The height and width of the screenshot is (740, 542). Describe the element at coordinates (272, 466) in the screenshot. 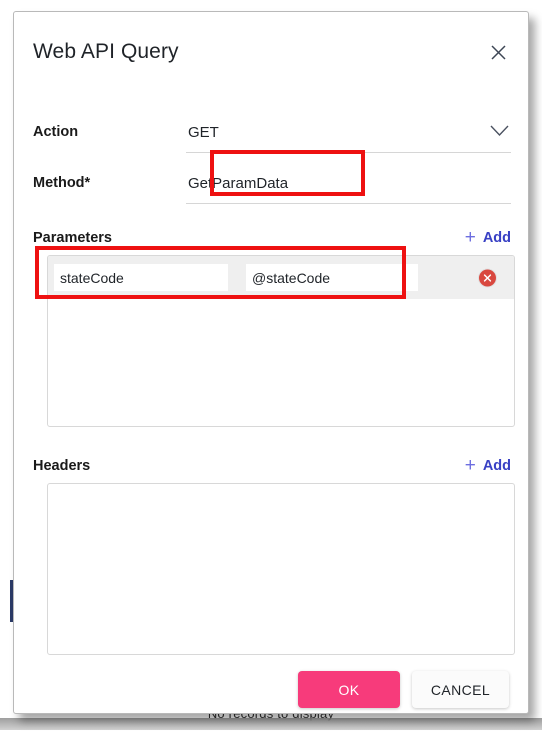

I see `headers-section-header: Headers + Add` at that location.